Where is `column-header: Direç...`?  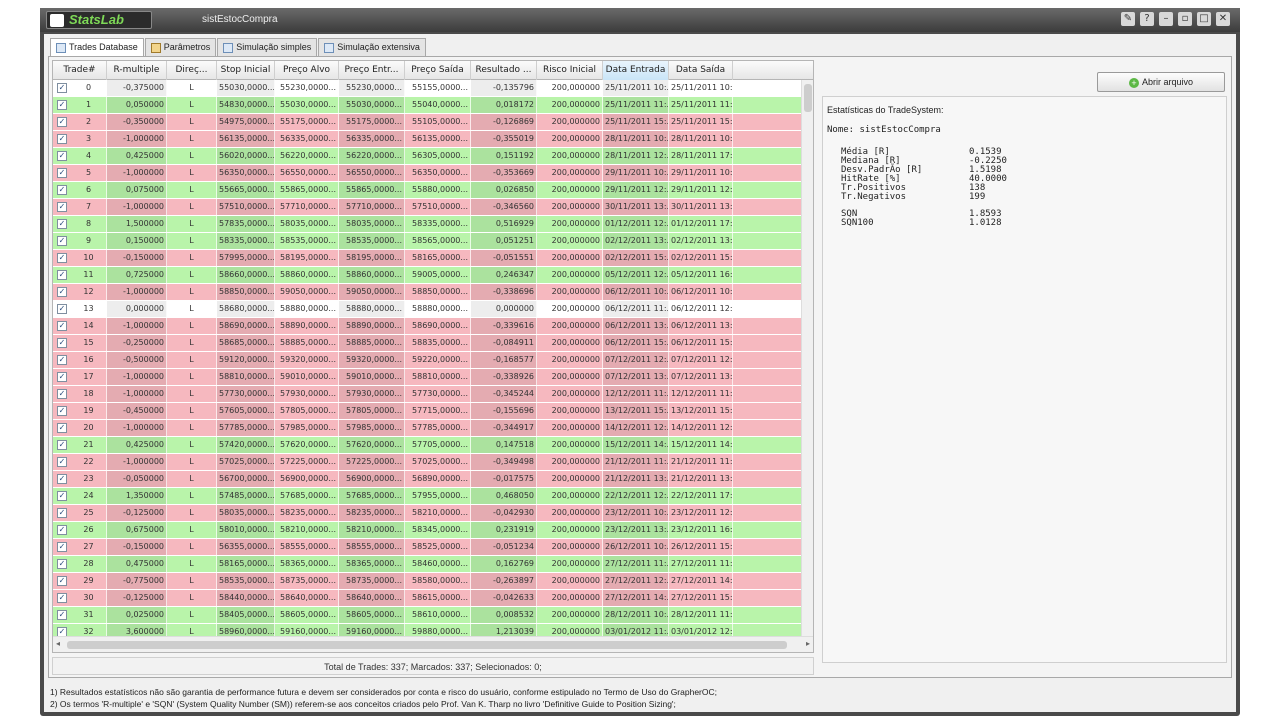 column-header: Direç... is located at coordinates (192, 70).